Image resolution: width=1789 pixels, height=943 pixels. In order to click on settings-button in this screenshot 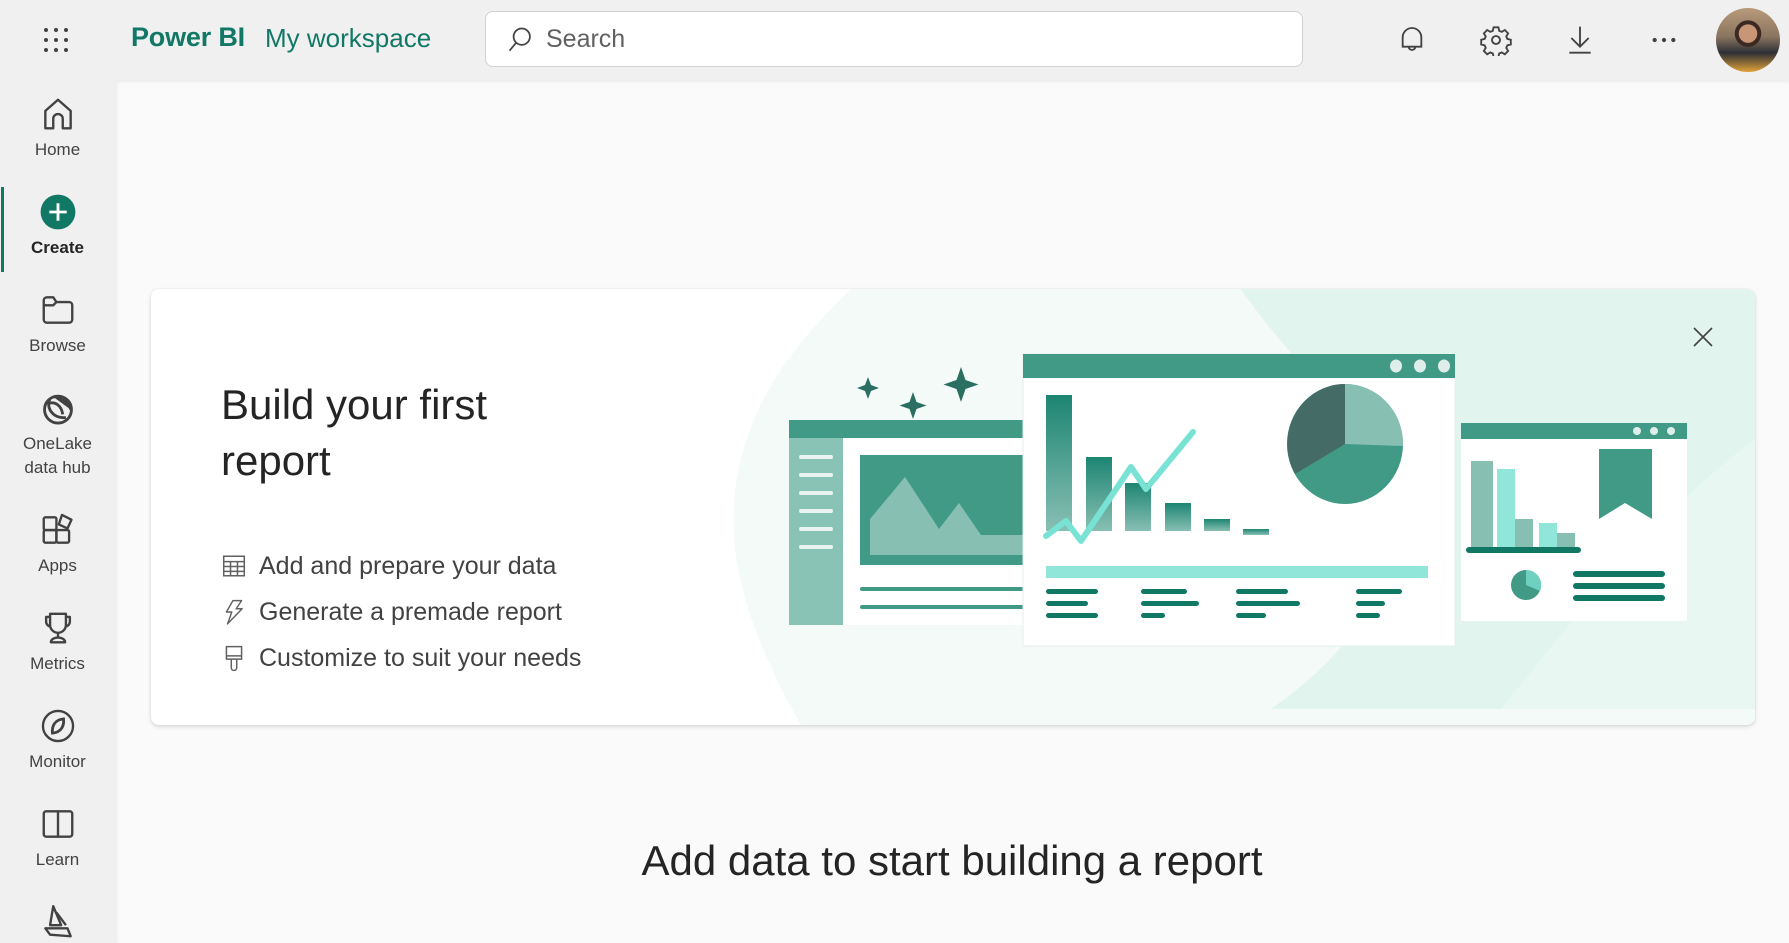, I will do `click(1496, 40)`.